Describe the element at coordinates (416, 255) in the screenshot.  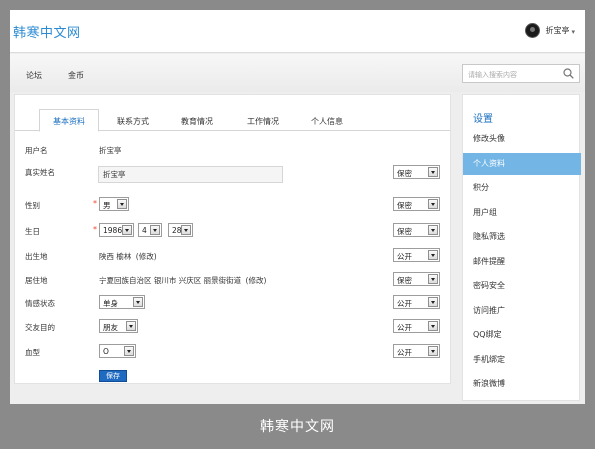
I see `birthplace-privacy-select: 公开` at that location.